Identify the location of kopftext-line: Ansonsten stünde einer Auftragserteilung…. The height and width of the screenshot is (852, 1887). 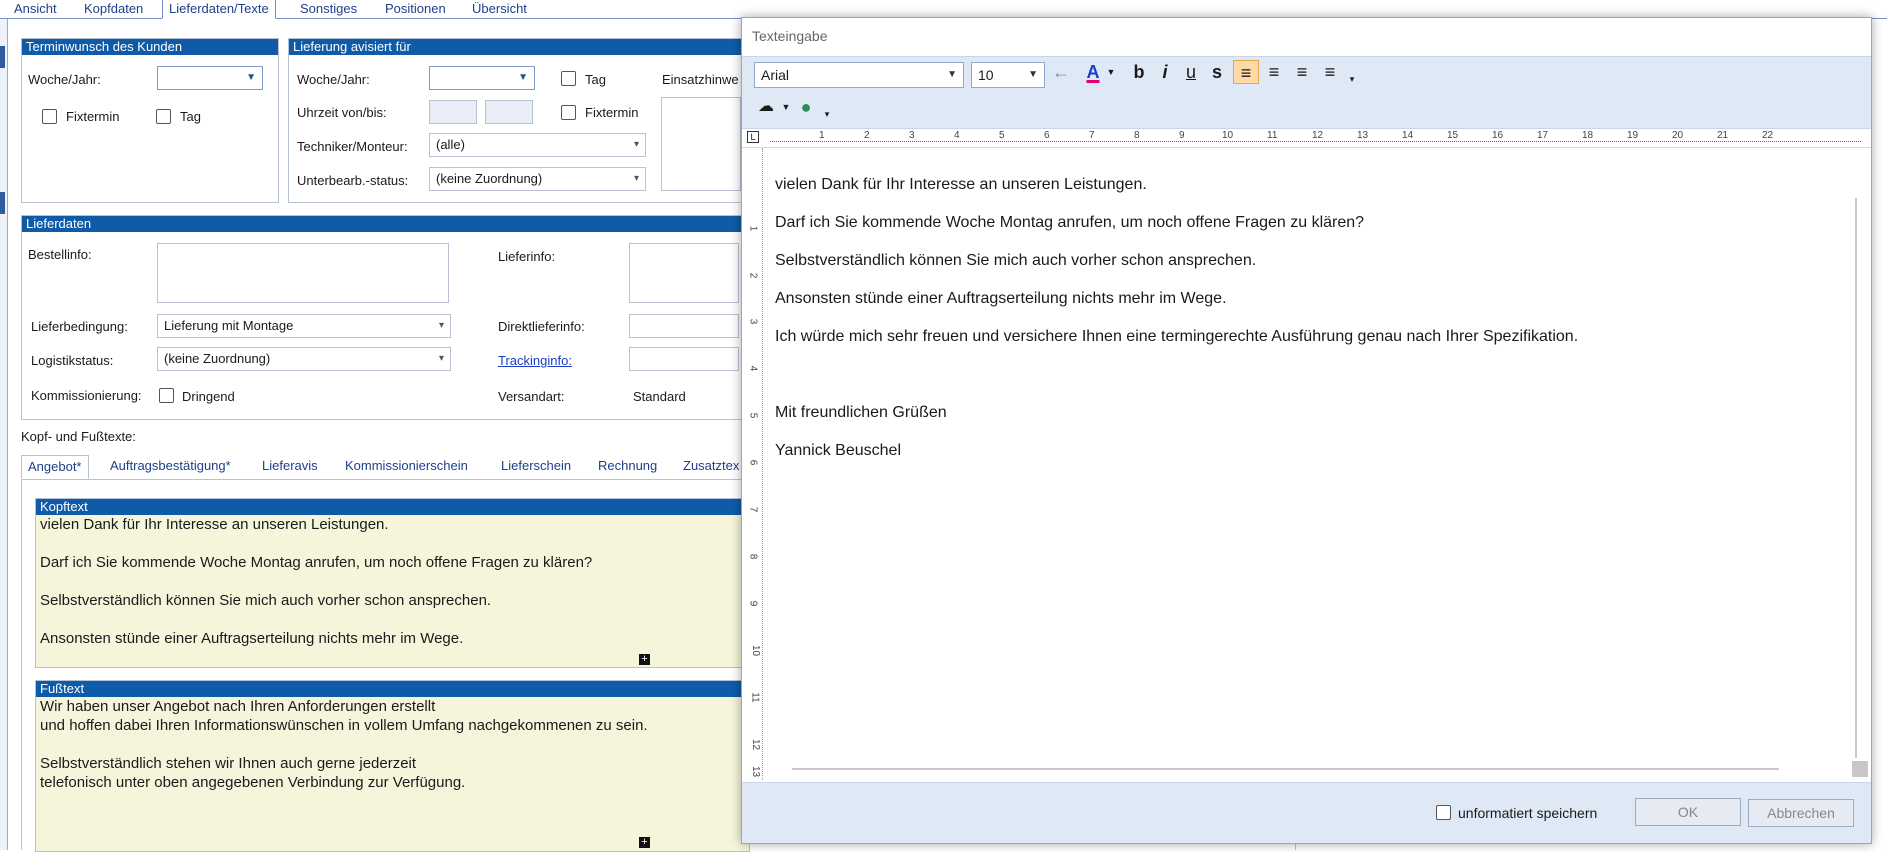
(252, 638).